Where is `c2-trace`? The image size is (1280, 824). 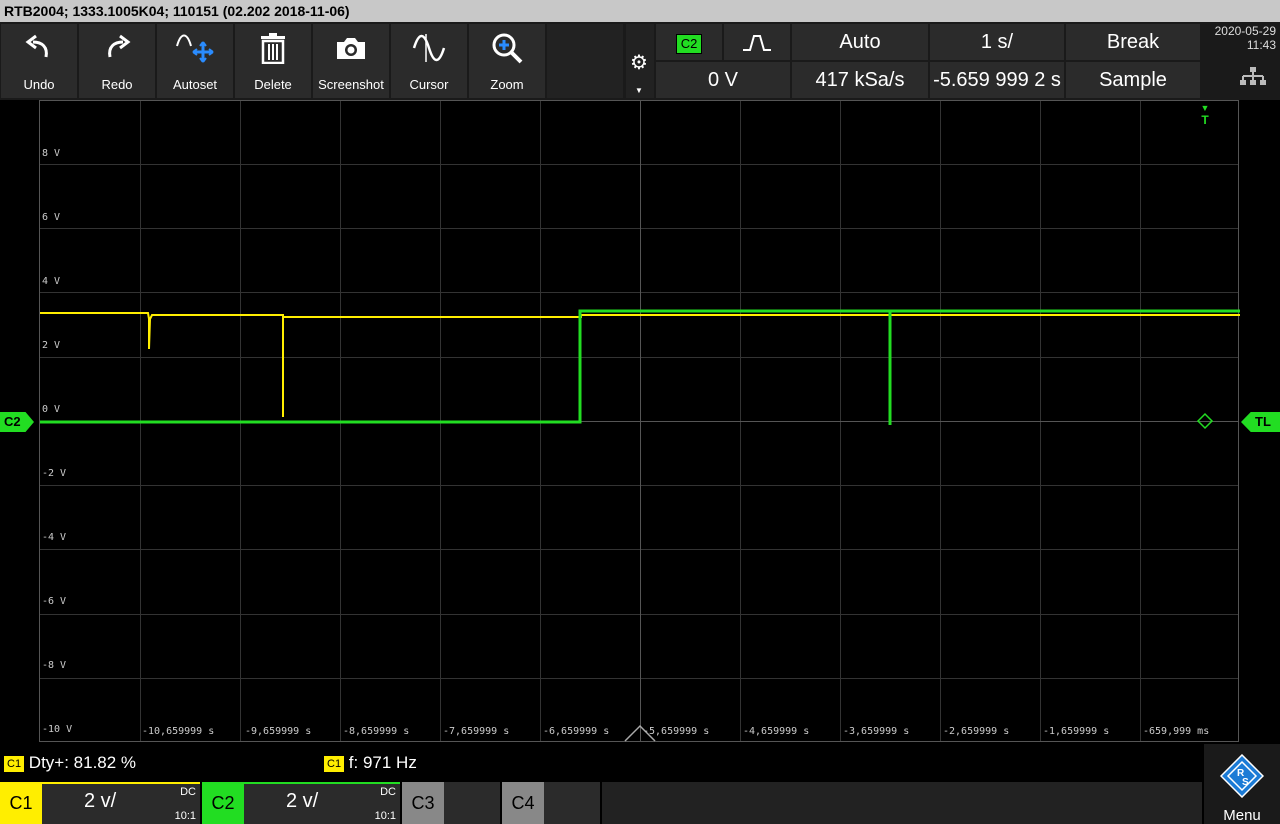 c2-trace is located at coordinates (640, 367).